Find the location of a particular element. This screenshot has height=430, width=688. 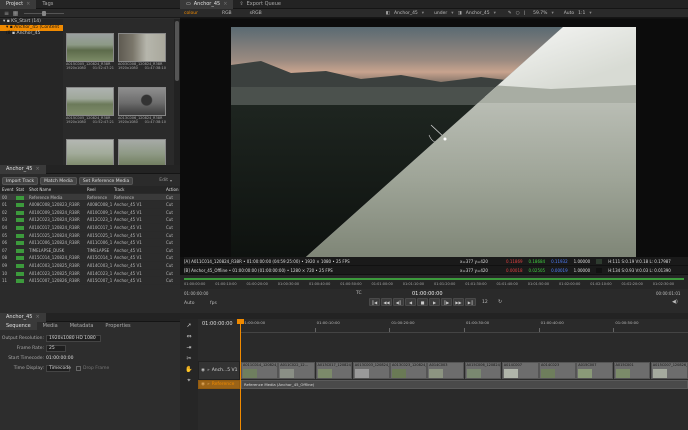

time-display-select: Timecode is located at coordinates (58, 368).